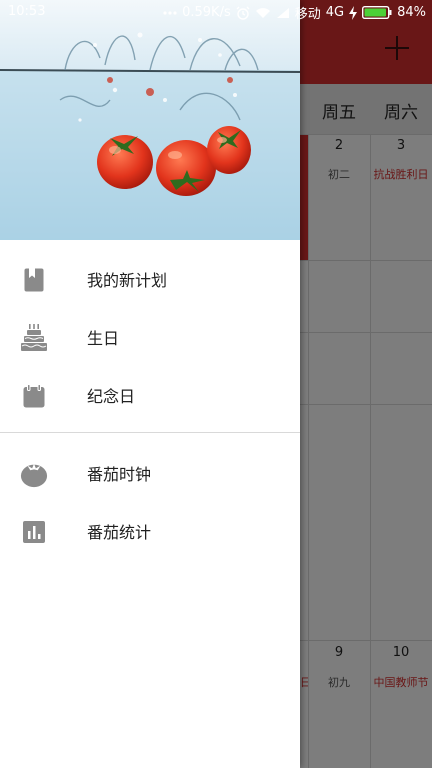  Describe the element at coordinates (34, 280) in the screenshot. I see `plan-bookmark-icon` at that location.